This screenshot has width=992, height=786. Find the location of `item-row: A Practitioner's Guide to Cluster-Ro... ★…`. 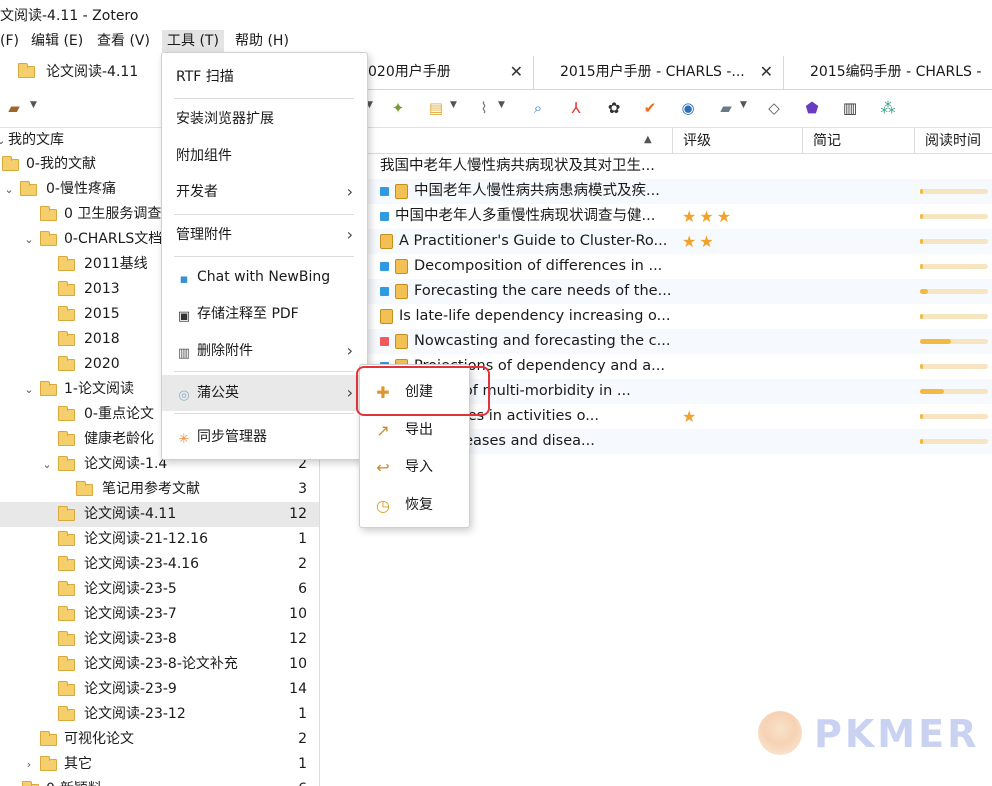

item-row: A Practitioner's Guide to Cluster-Ro... ★… is located at coordinates (656, 241).